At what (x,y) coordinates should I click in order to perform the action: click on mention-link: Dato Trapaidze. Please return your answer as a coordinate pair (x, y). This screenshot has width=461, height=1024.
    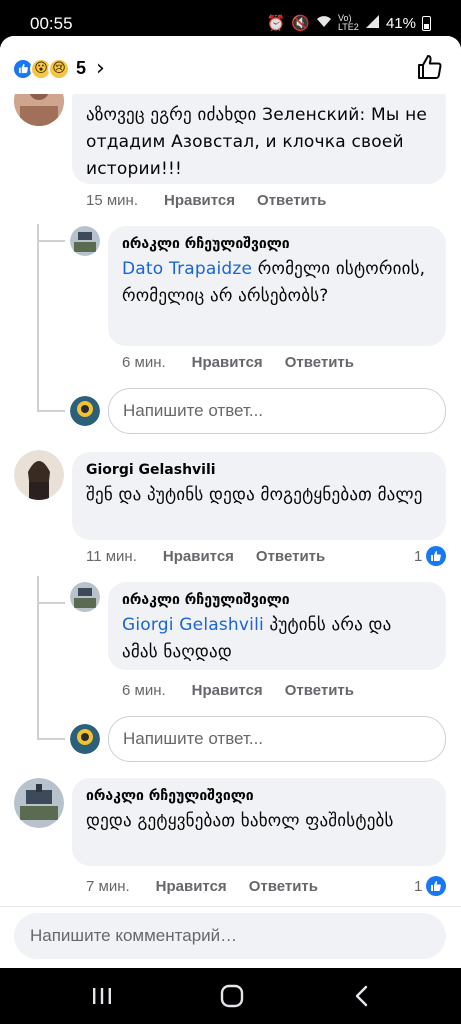
    Looking at the image, I should click on (187, 269).